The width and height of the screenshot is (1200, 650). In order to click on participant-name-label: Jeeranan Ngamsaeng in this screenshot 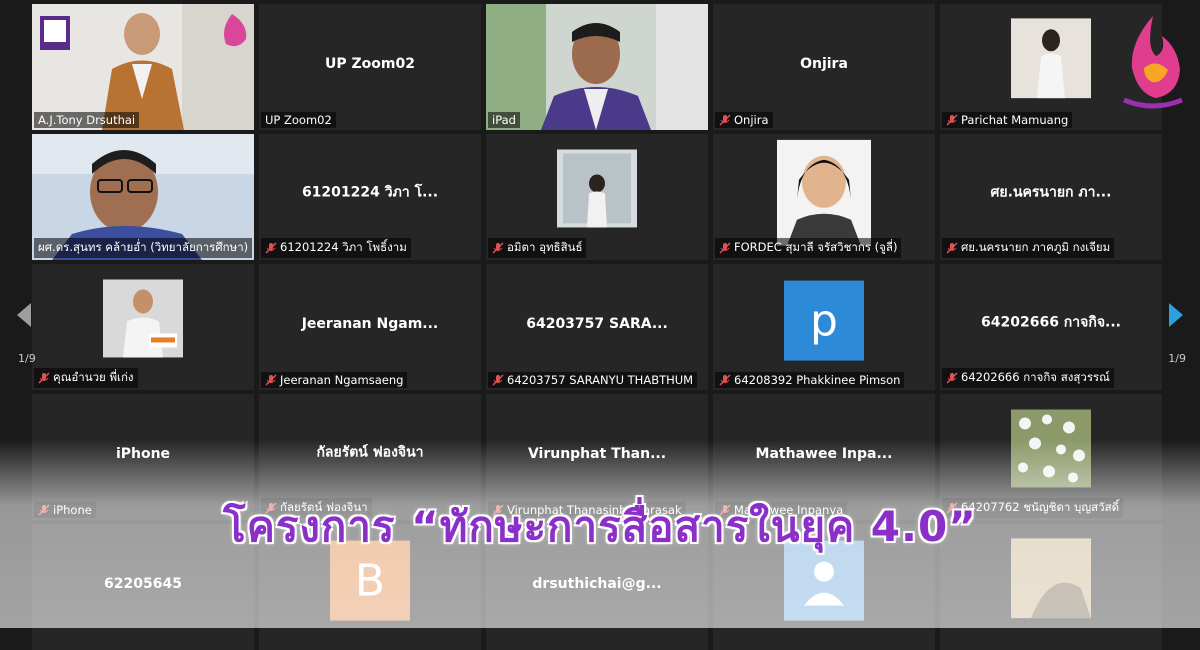, I will do `click(334, 380)`.